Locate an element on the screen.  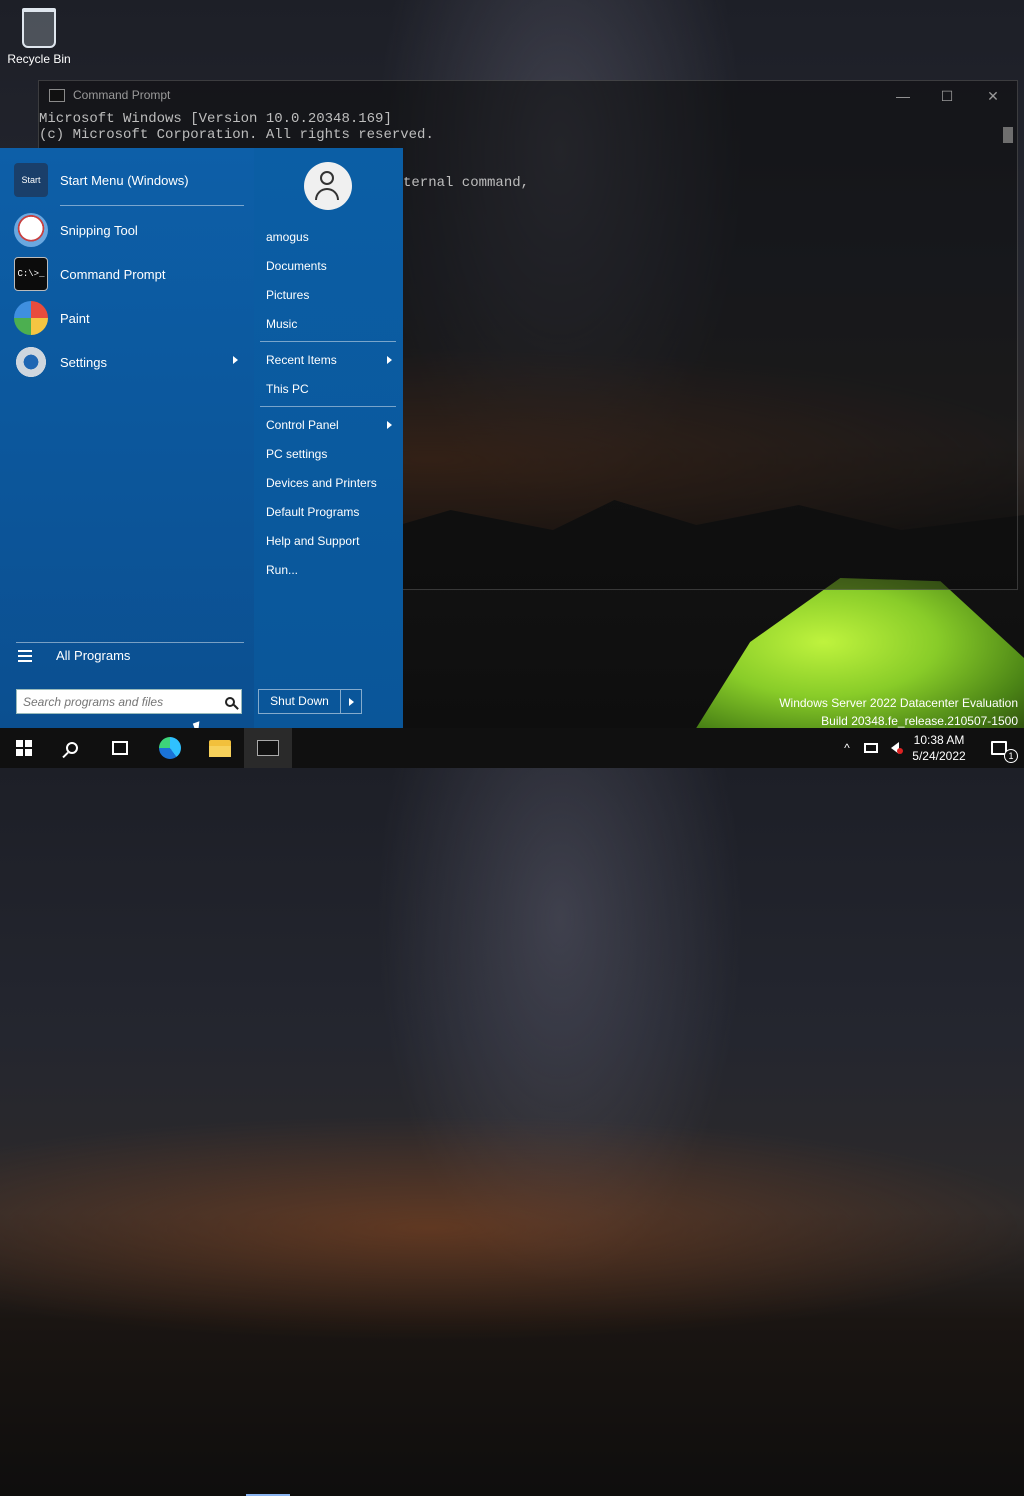
taskbar-edge-button is located at coordinates (170, 748).